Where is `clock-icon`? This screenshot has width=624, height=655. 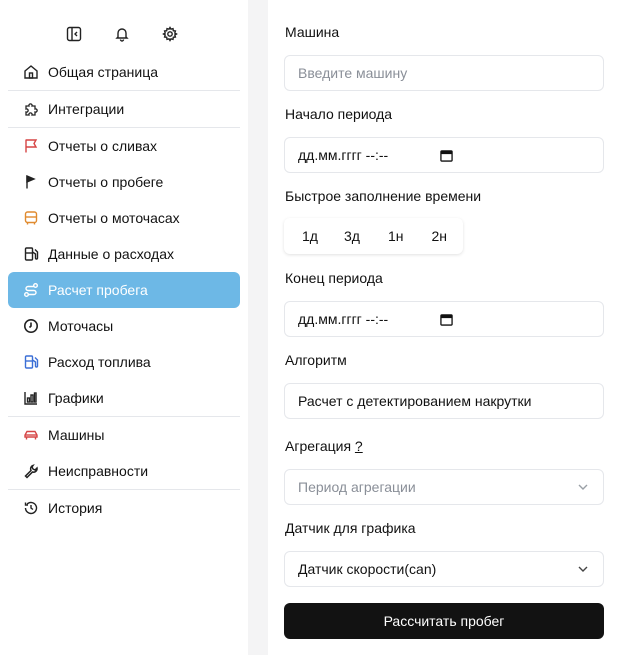 clock-icon is located at coordinates (31, 326).